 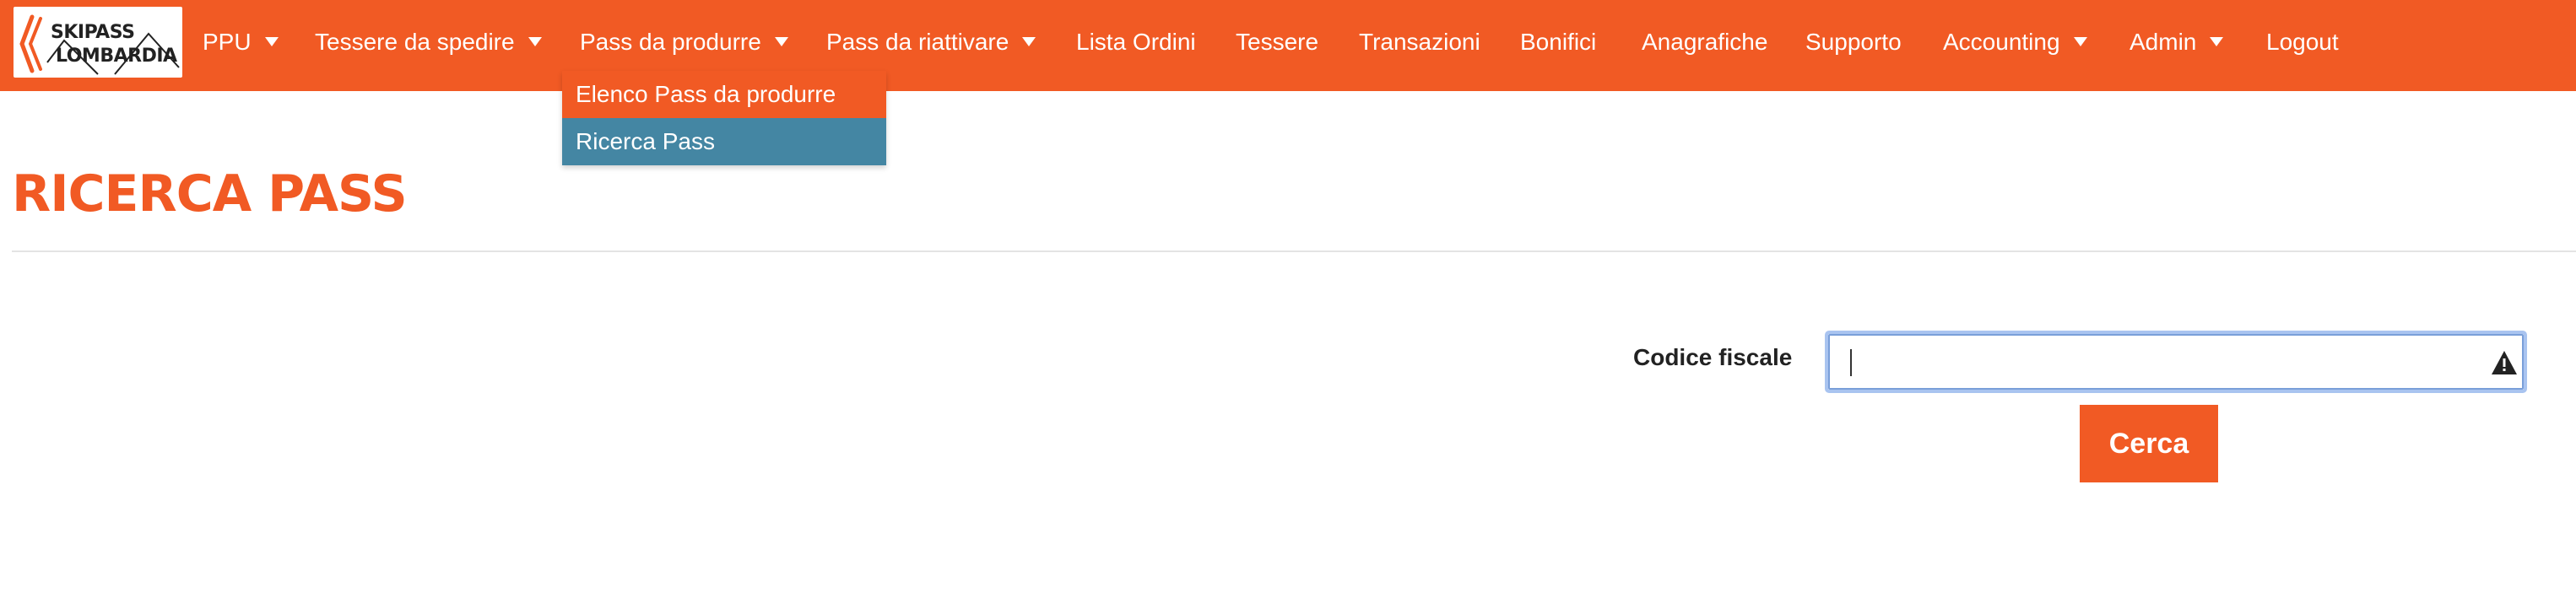 I want to click on nav-item-label: Accounting, so click(x=2001, y=42).